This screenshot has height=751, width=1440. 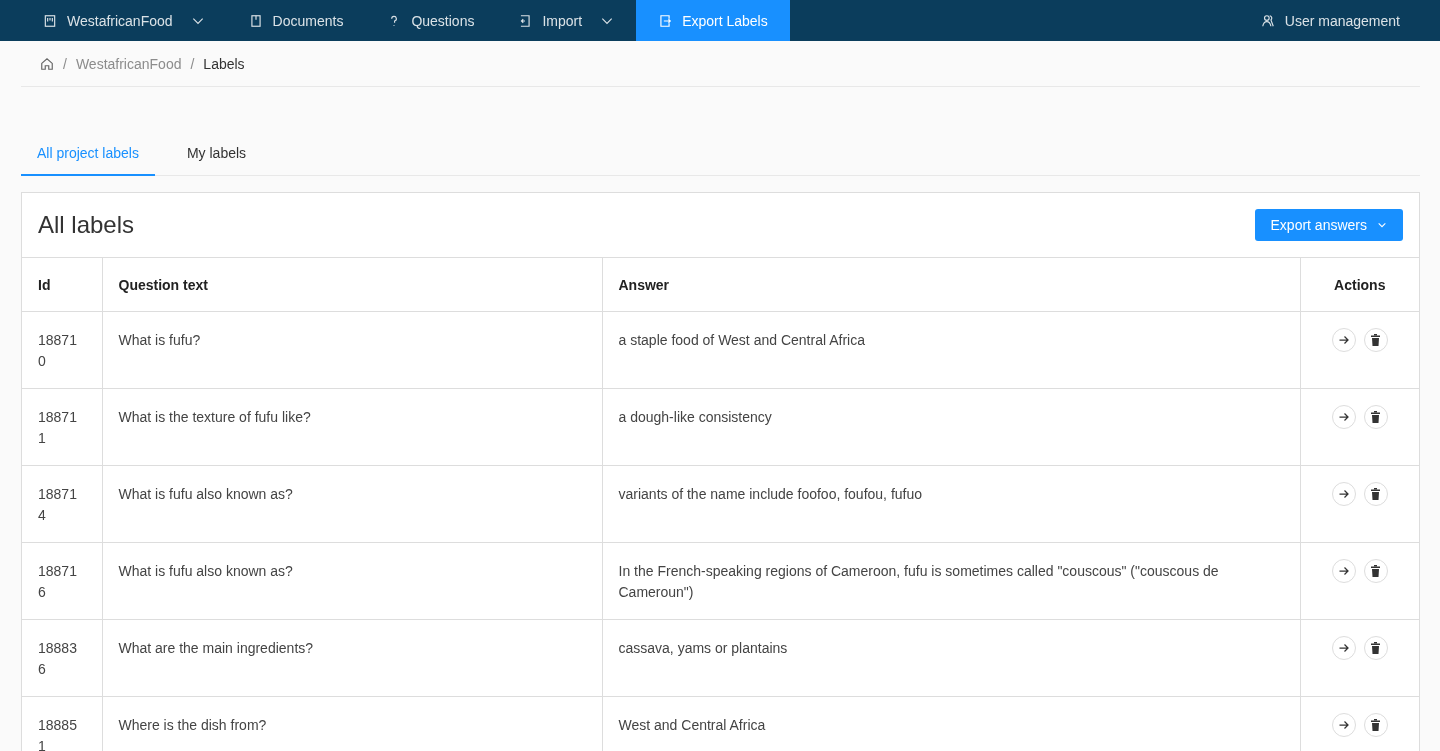 What do you see at coordinates (352, 427) in the screenshot?
I see `question-cell: What is the texture of fufu like?` at bounding box center [352, 427].